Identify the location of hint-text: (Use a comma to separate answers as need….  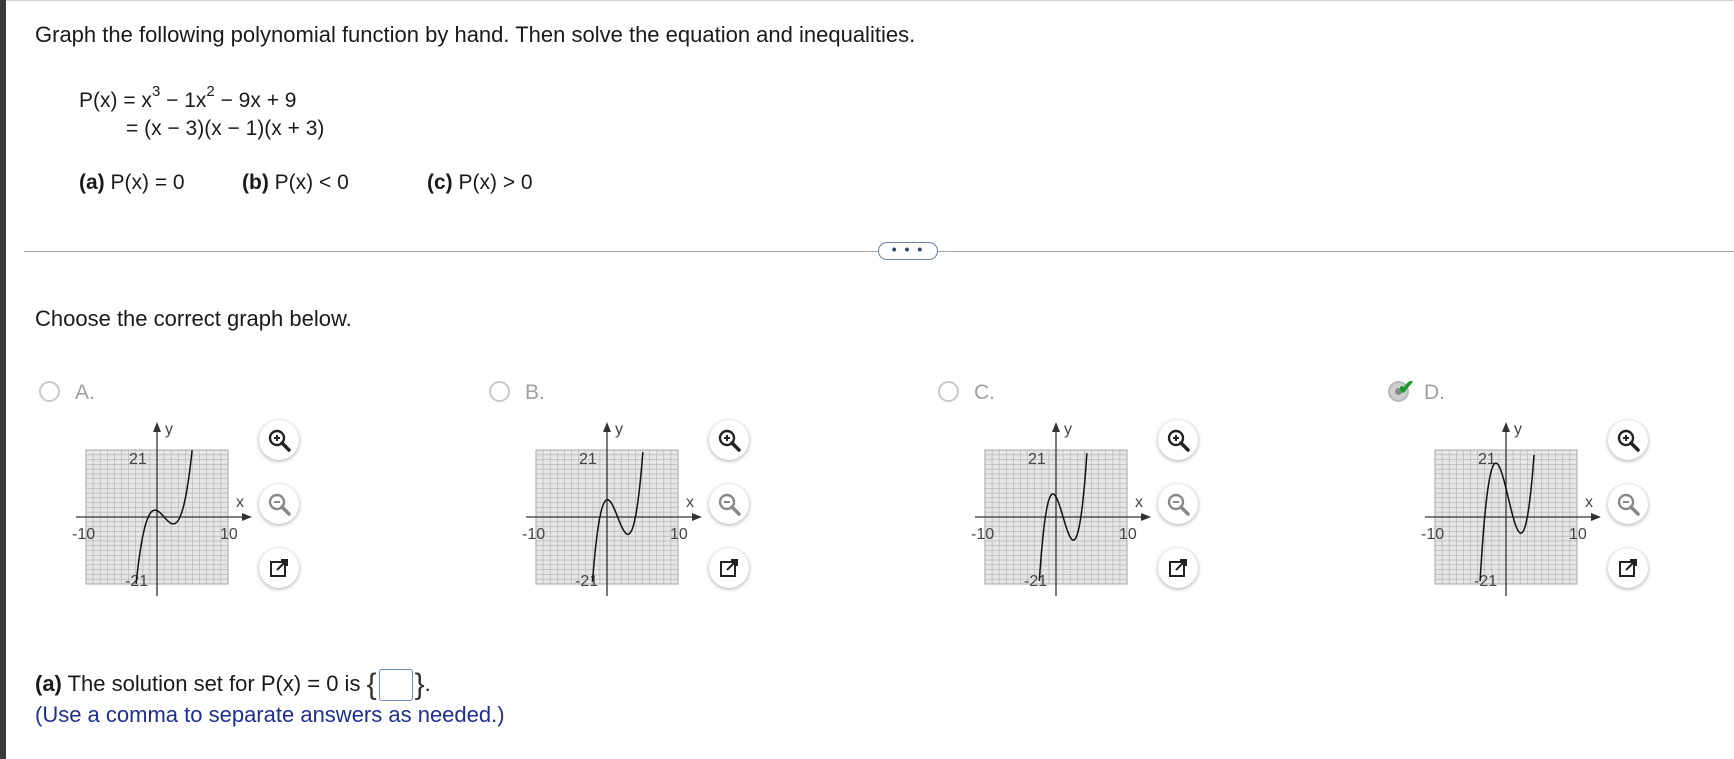
(270, 714).